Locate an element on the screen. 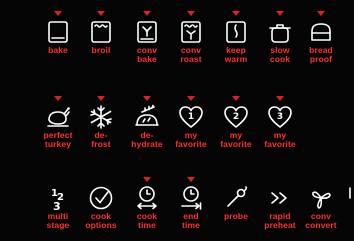  probe-icon is located at coordinates (236, 198).